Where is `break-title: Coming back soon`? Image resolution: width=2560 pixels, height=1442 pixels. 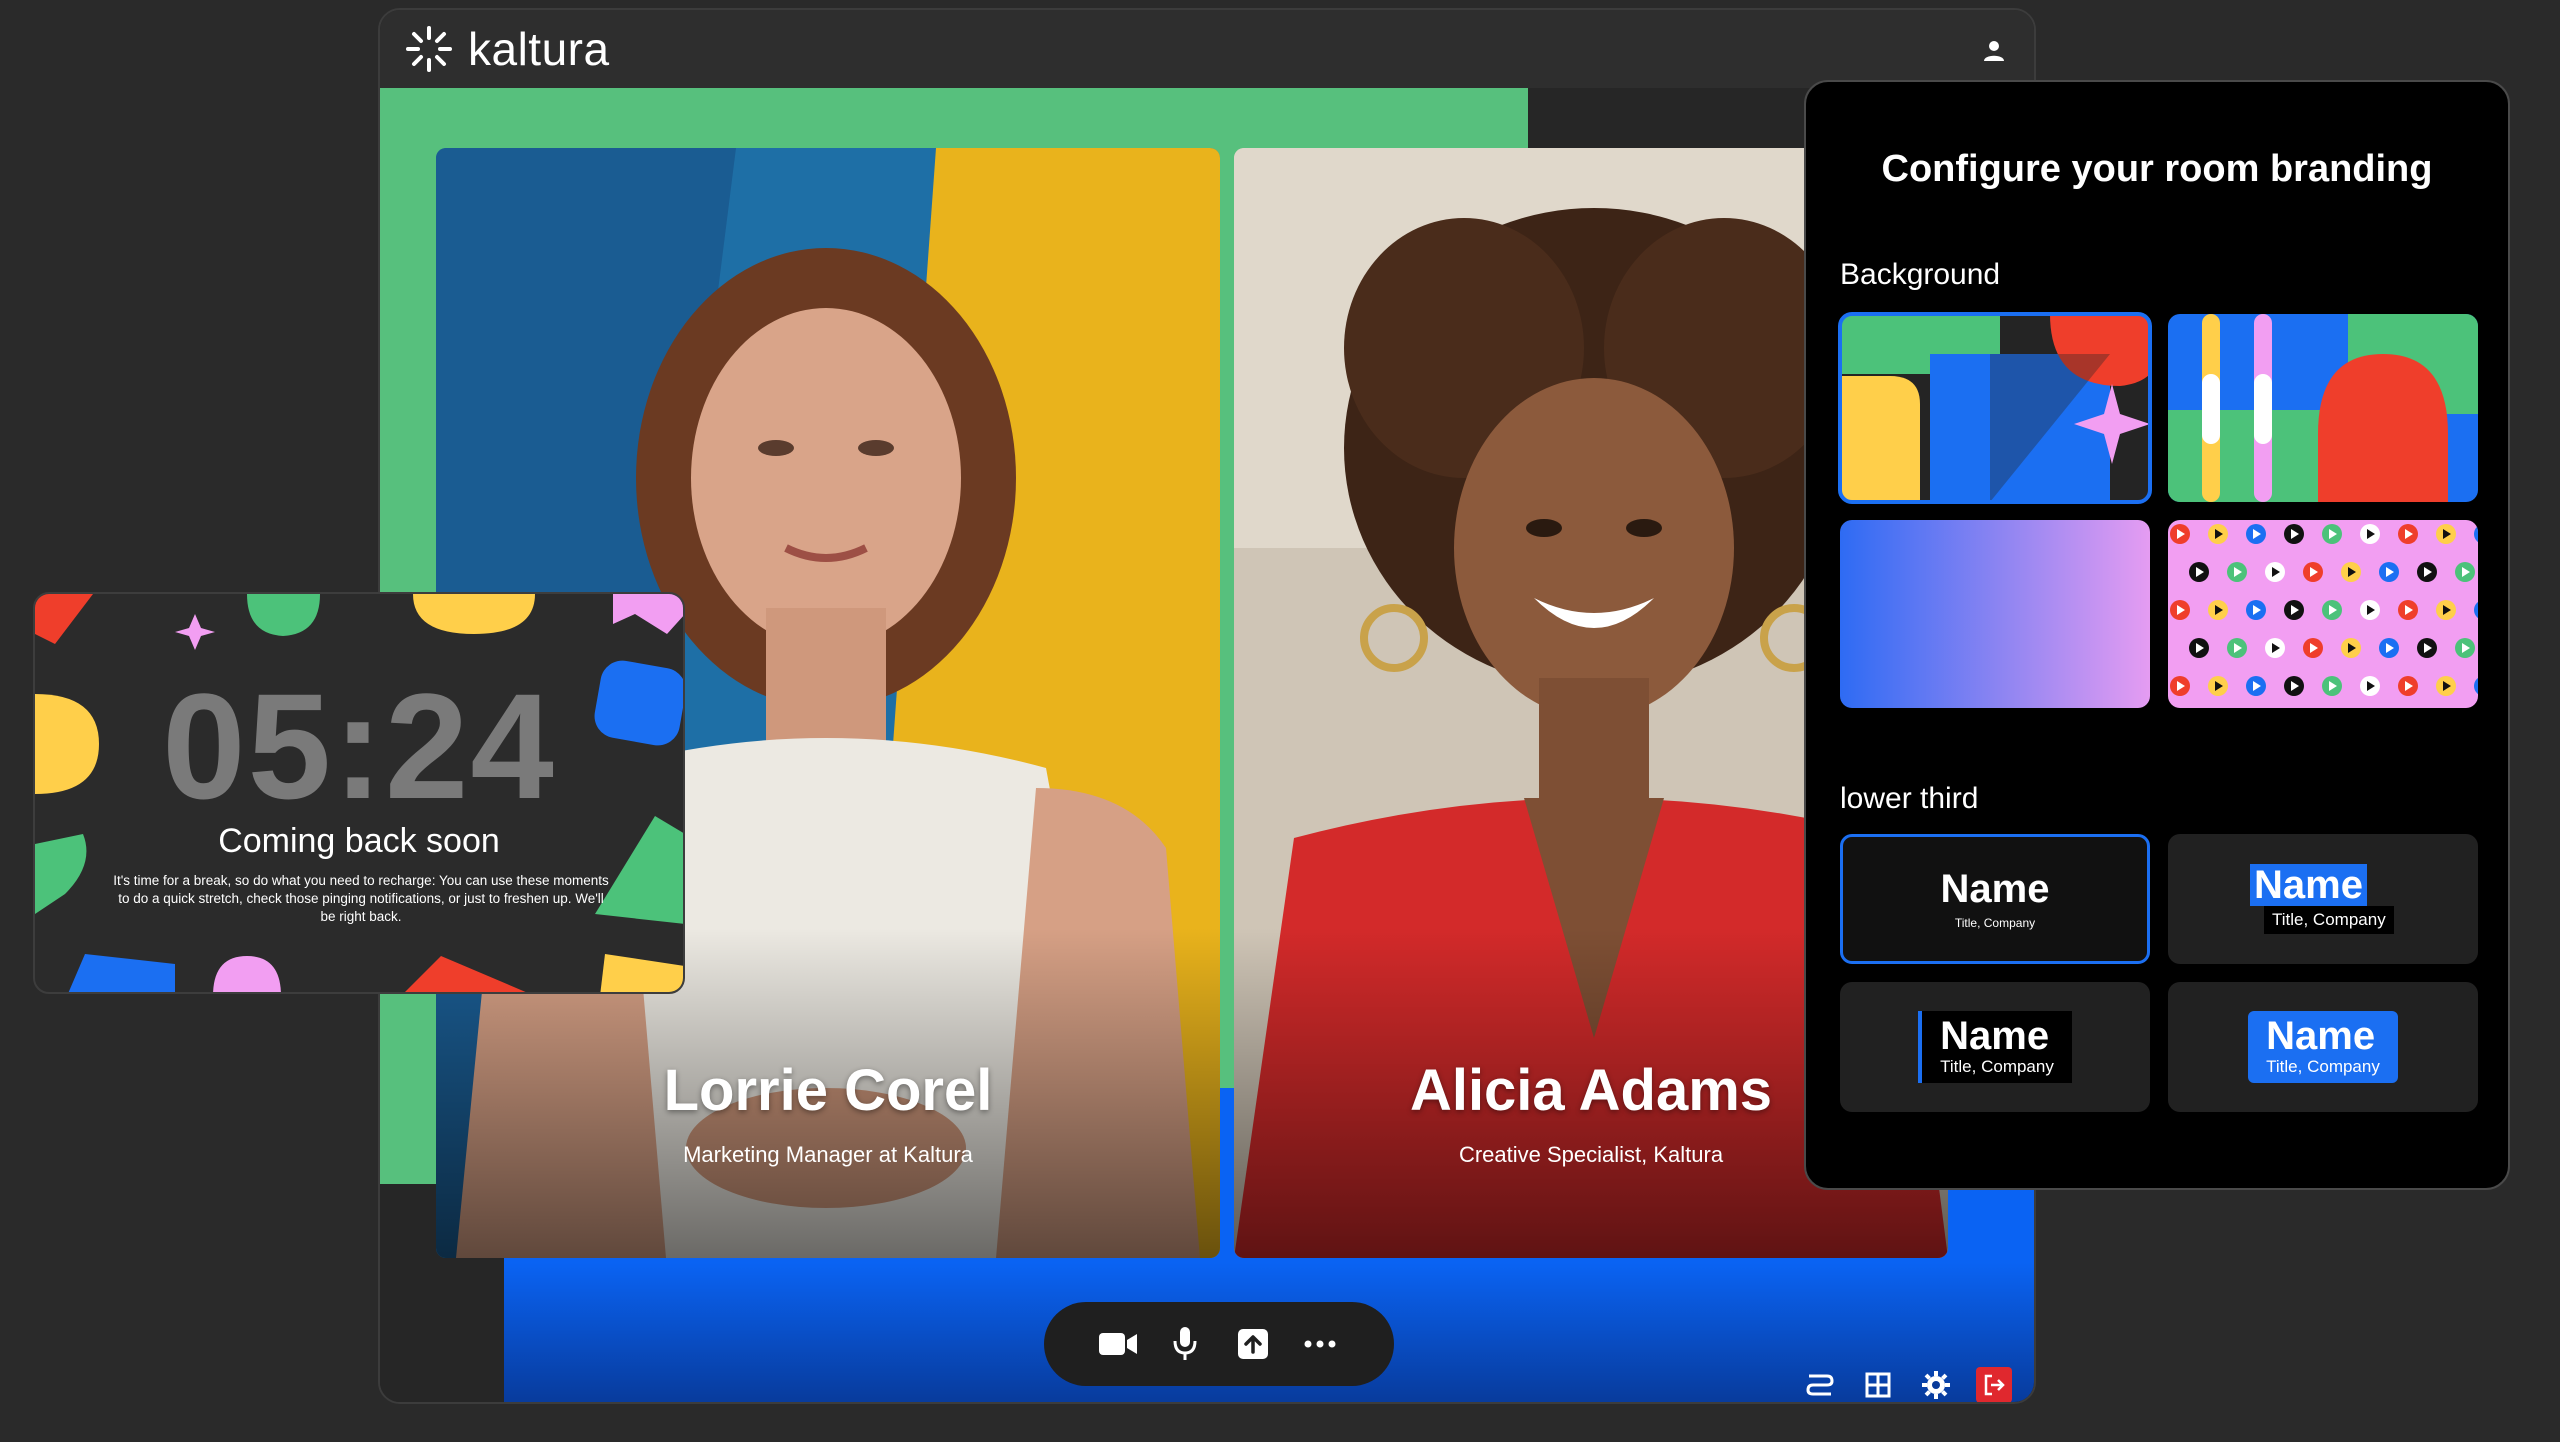
break-title: Coming back soon is located at coordinates (359, 841).